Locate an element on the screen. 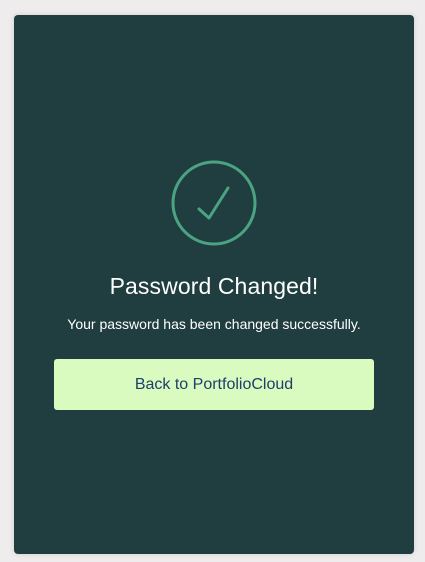 Image resolution: width=425 pixels, height=562 pixels. checkmark-circle-icon is located at coordinates (214, 203).